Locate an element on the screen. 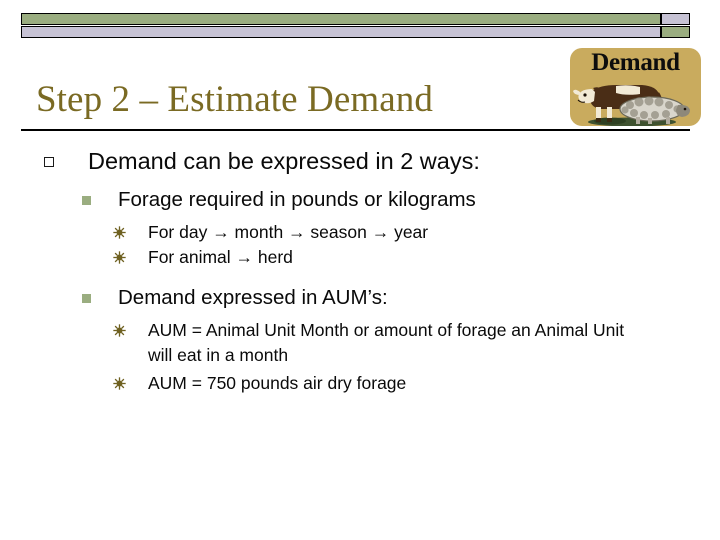 The image size is (720, 540). hollow-square-bullet-icon is located at coordinates (49, 162).